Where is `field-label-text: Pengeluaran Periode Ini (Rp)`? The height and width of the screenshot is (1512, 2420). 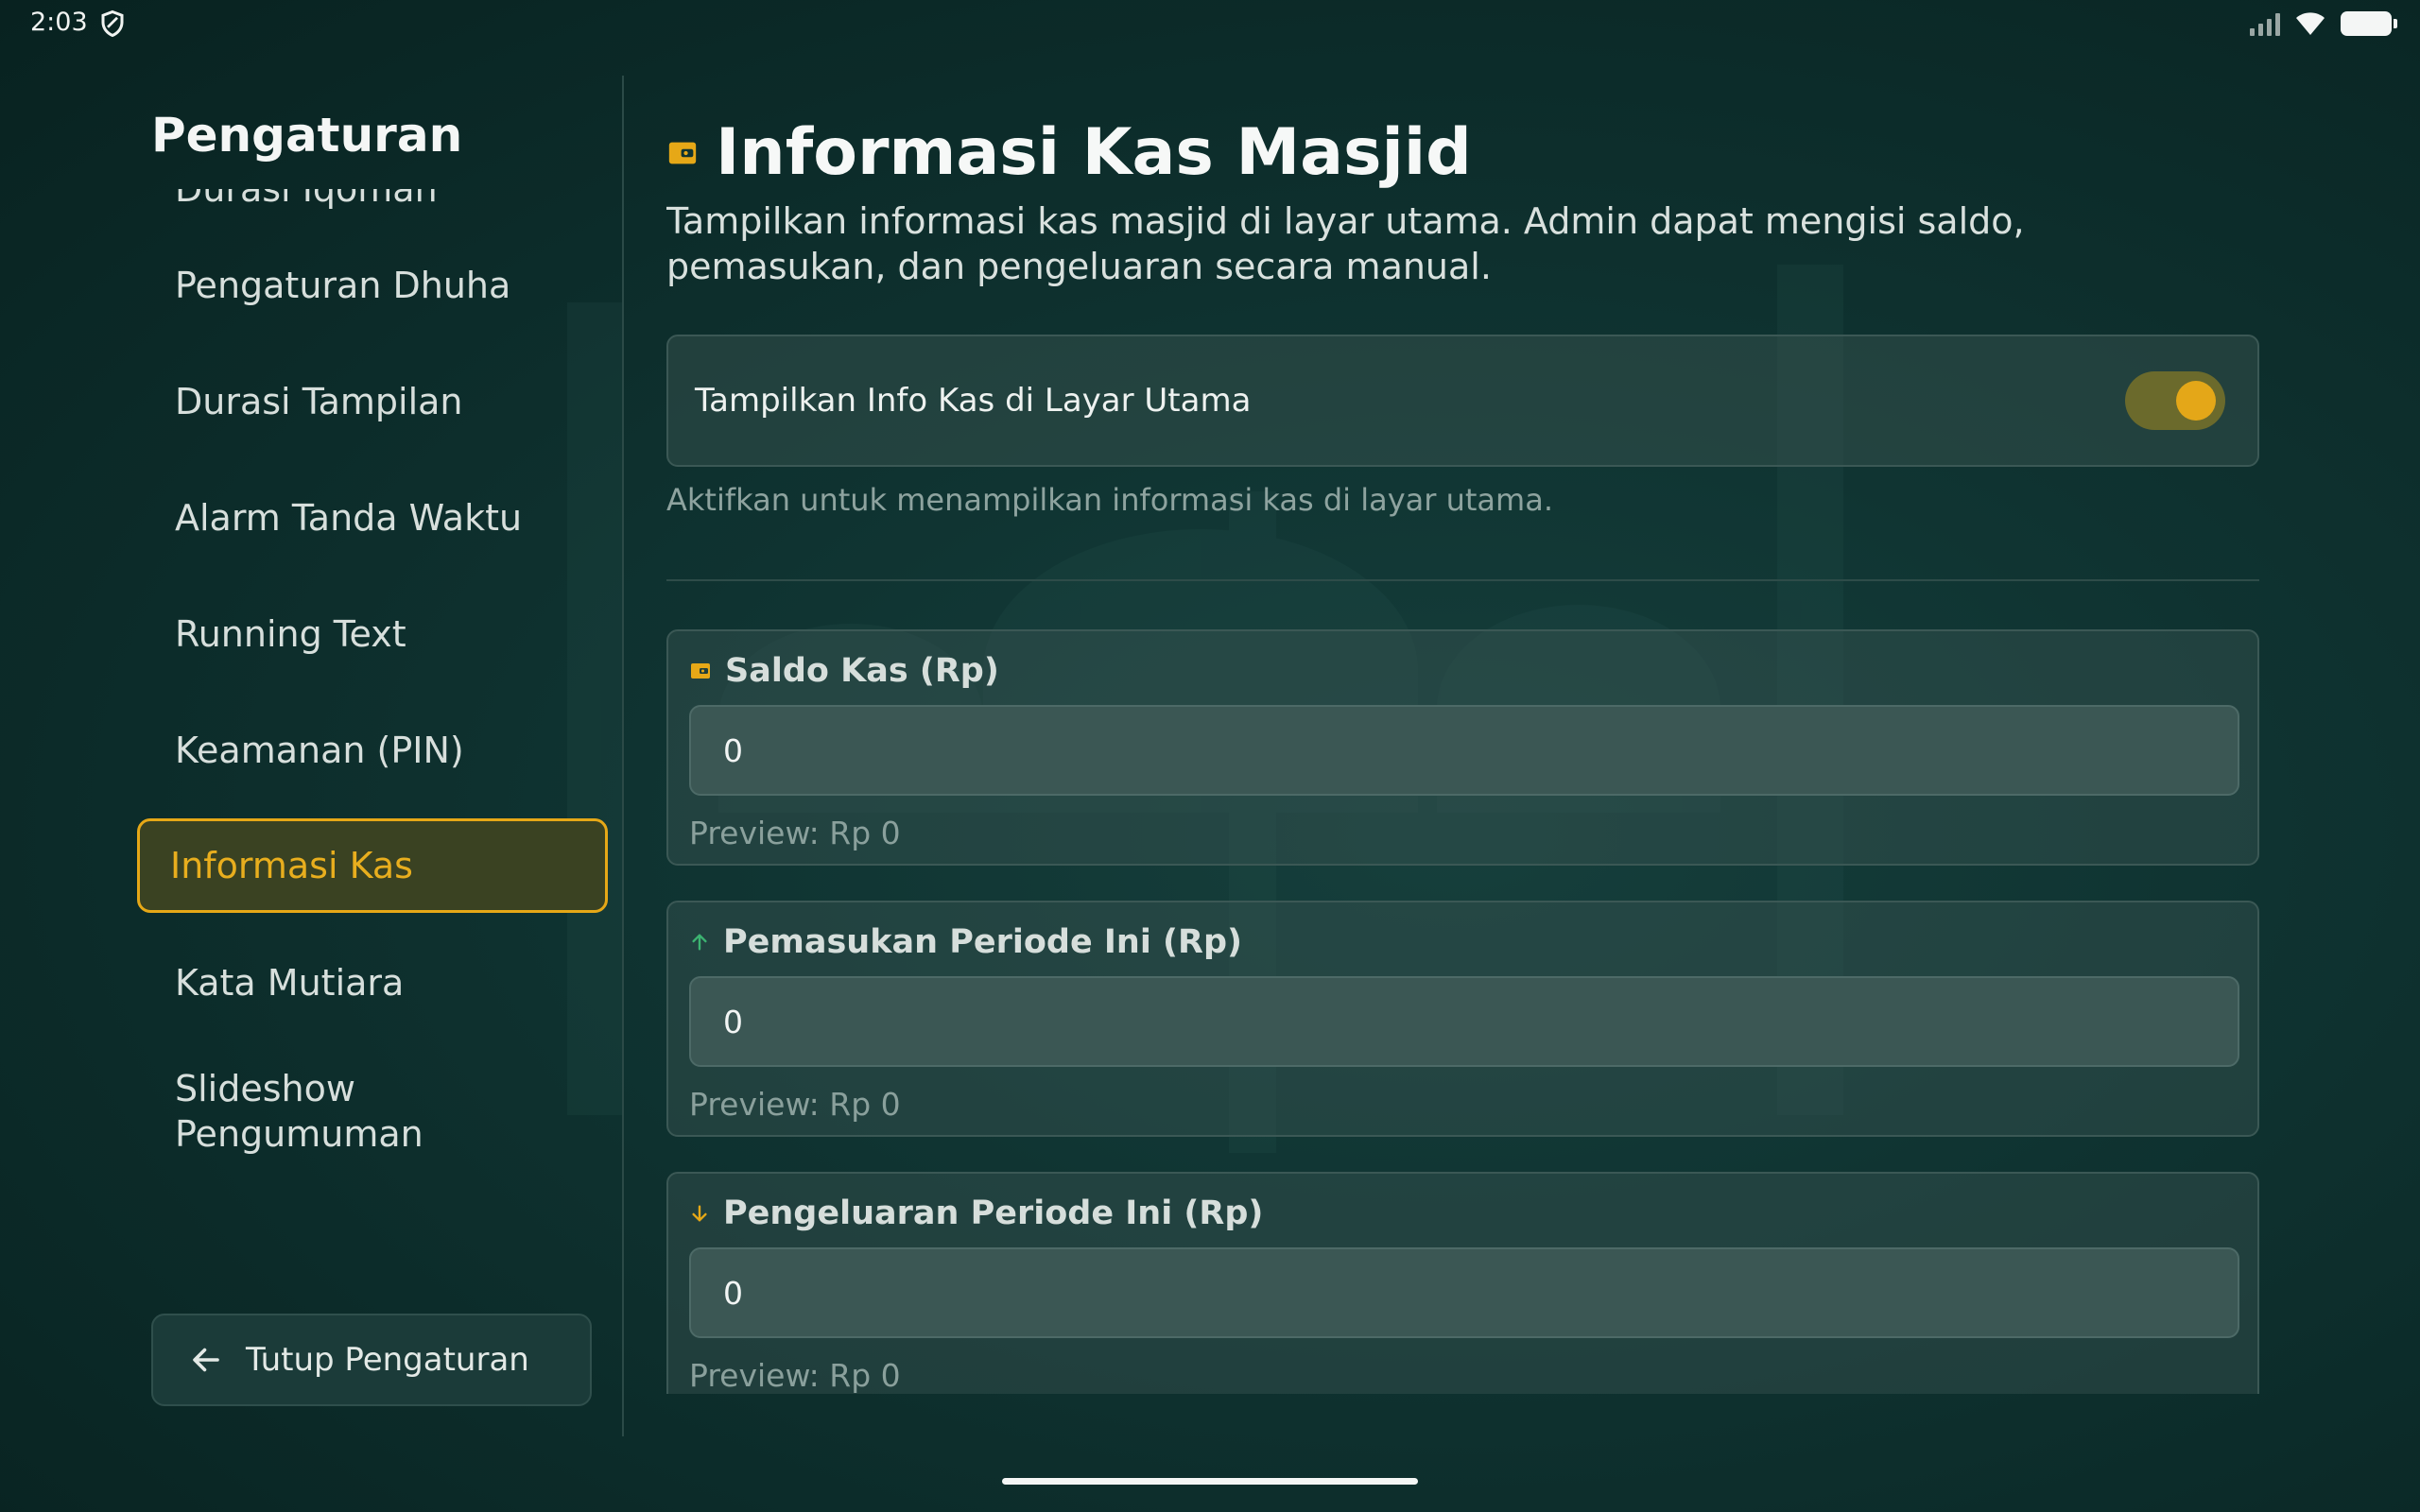
field-label-text: Pengeluaran Periode Ini (Rp) is located at coordinates (993, 1213).